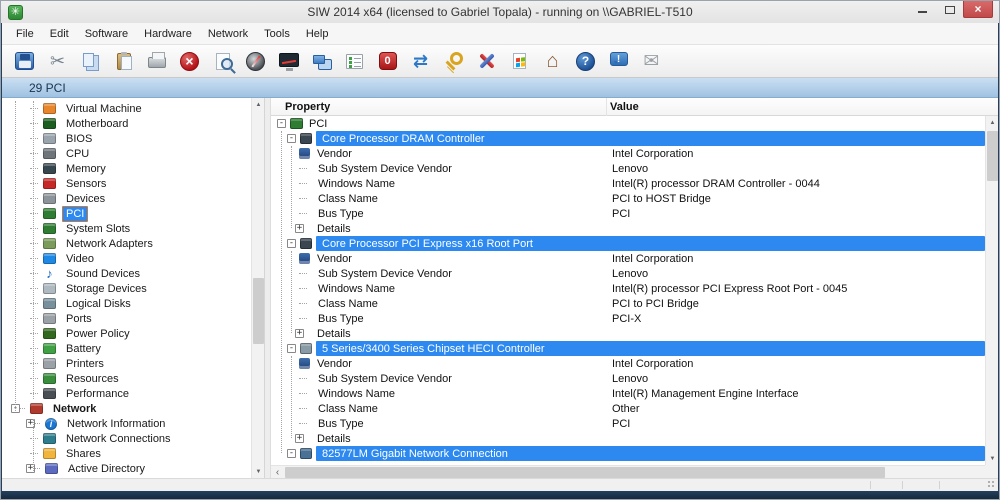 The image size is (1000, 500). What do you see at coordinates (922, 9) in the screenshot?
I see `minimize-button` at bounding box center [922, 9].